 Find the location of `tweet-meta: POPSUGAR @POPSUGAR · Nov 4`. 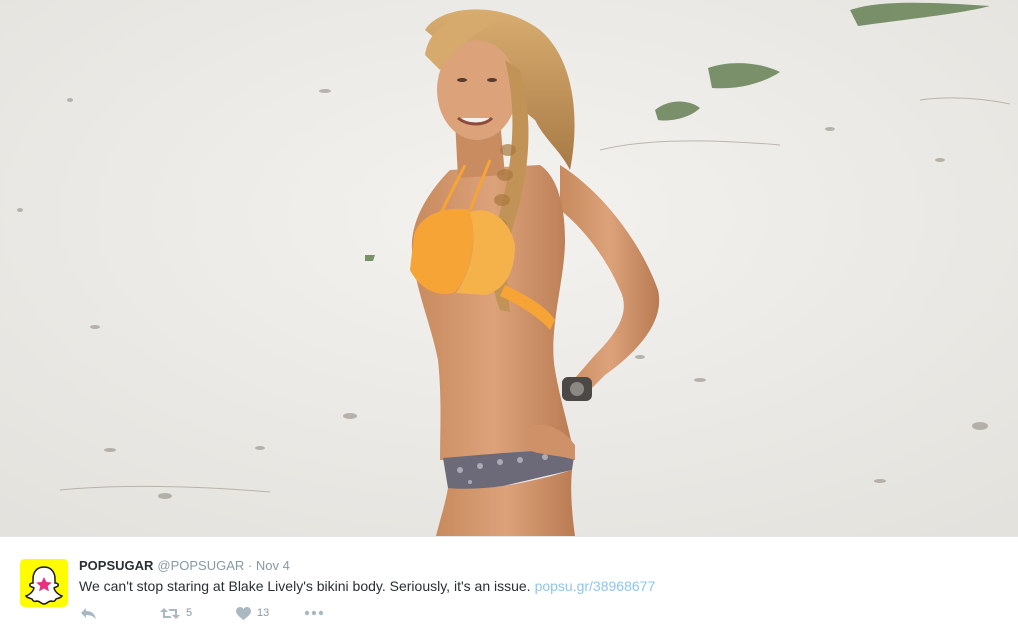

tweet-meta: POPSUGAR @POPSUGAR · Nov 4 is located at coordinates (538, 566).